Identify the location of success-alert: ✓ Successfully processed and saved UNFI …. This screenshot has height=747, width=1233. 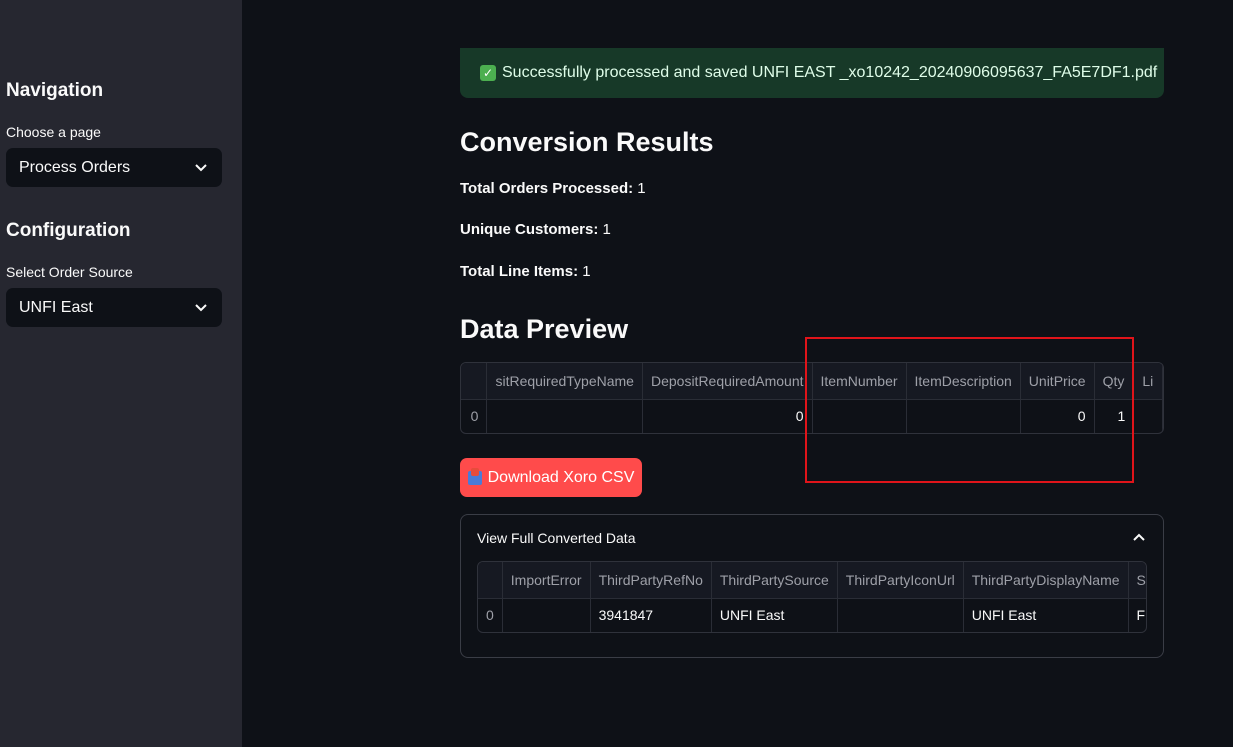
(812, 73).